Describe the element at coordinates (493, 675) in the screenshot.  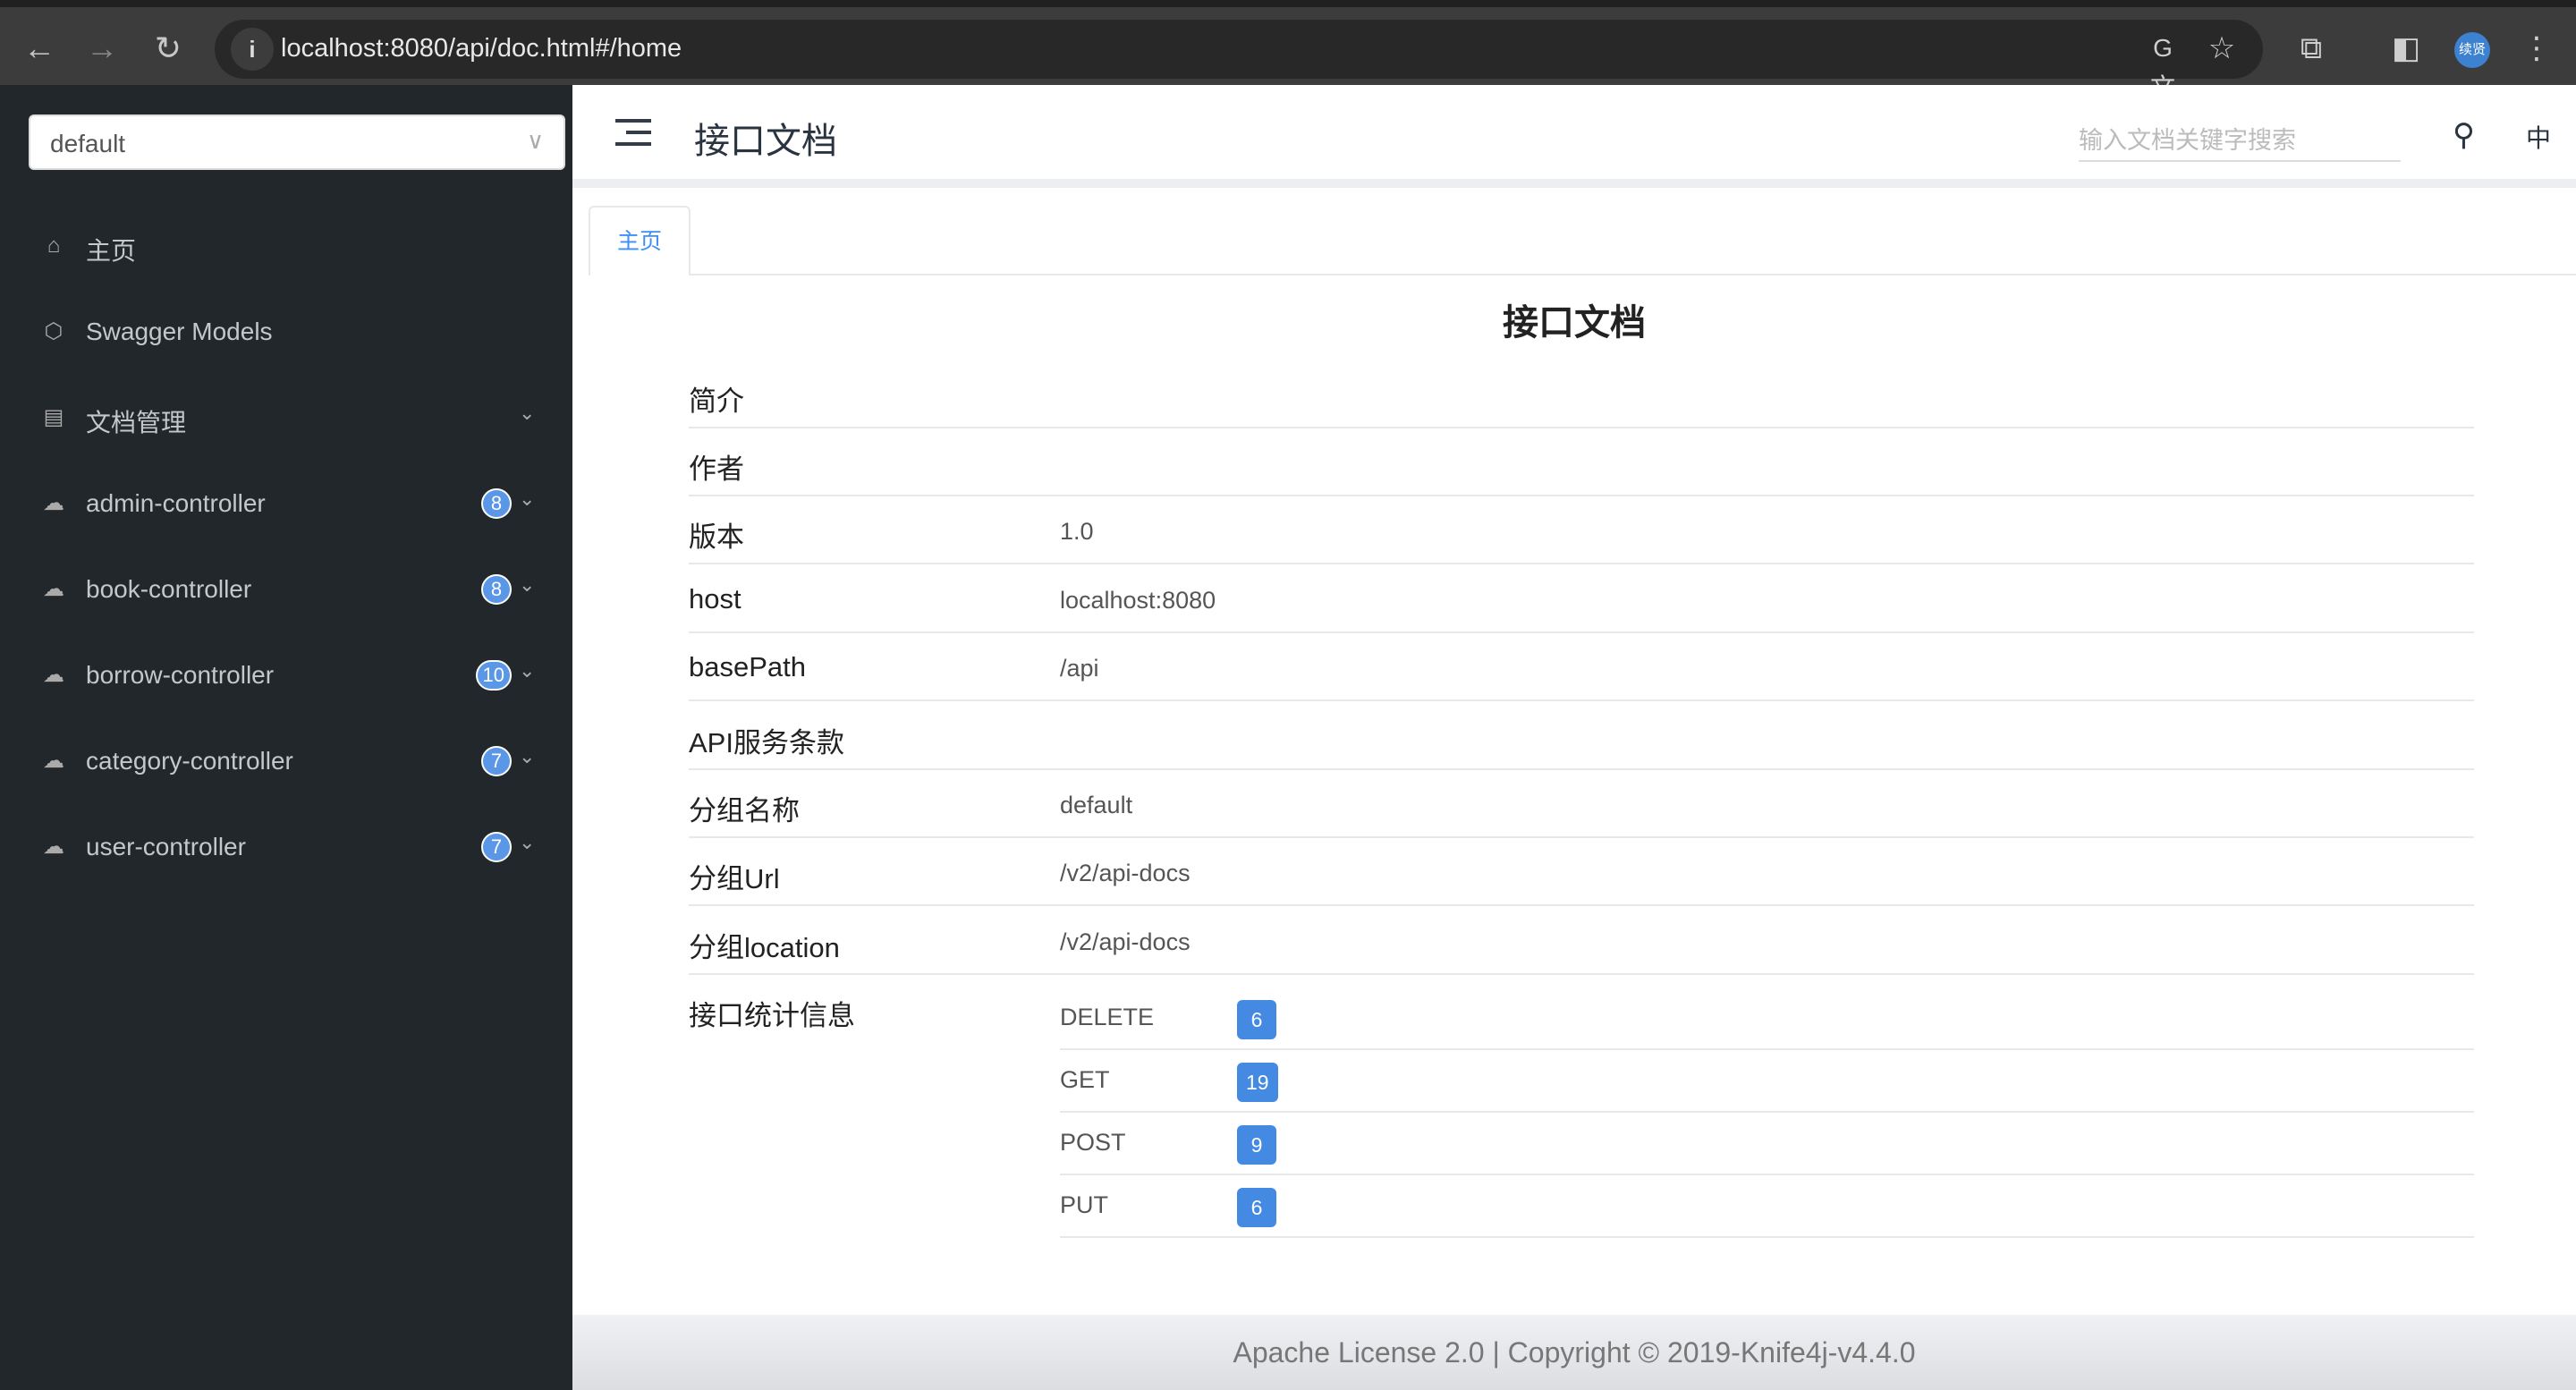
I see `count-badge: 10` at that location.